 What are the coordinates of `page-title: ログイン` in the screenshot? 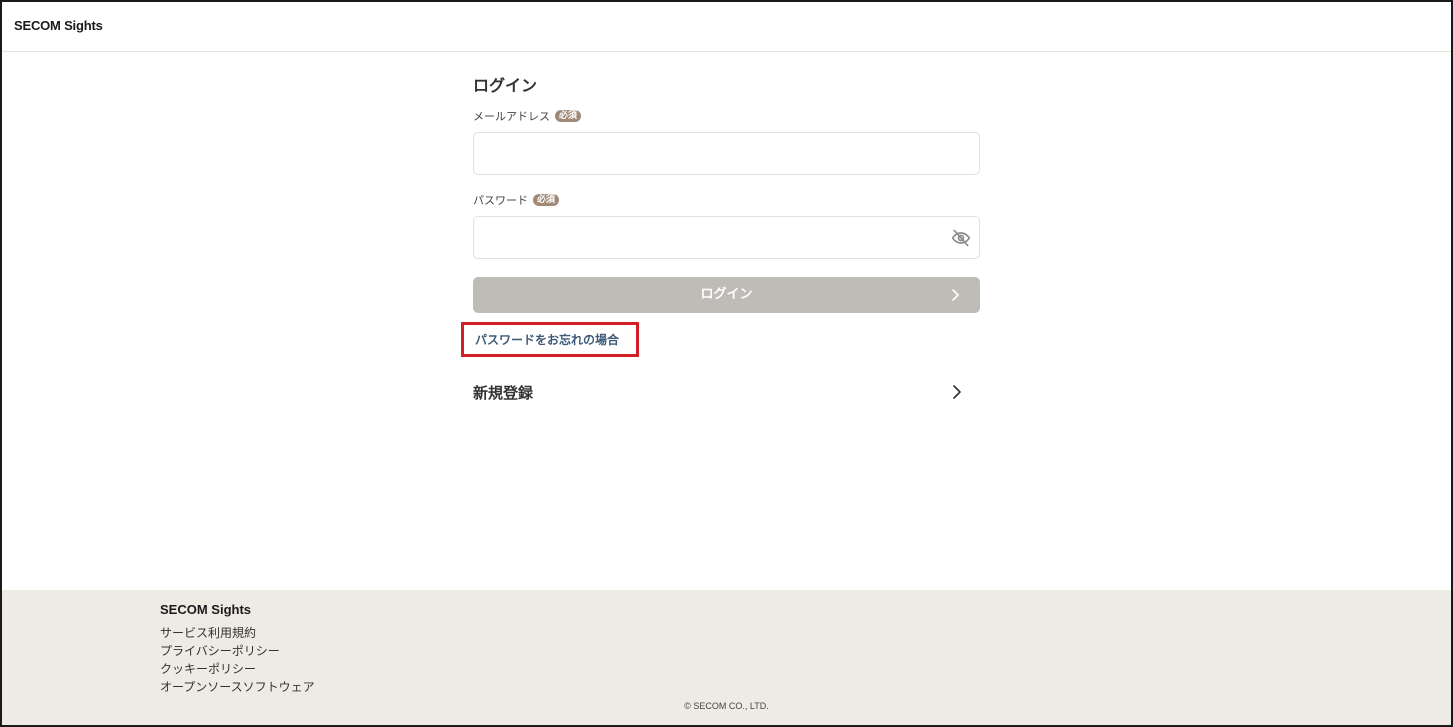 It's located at (505, 85).